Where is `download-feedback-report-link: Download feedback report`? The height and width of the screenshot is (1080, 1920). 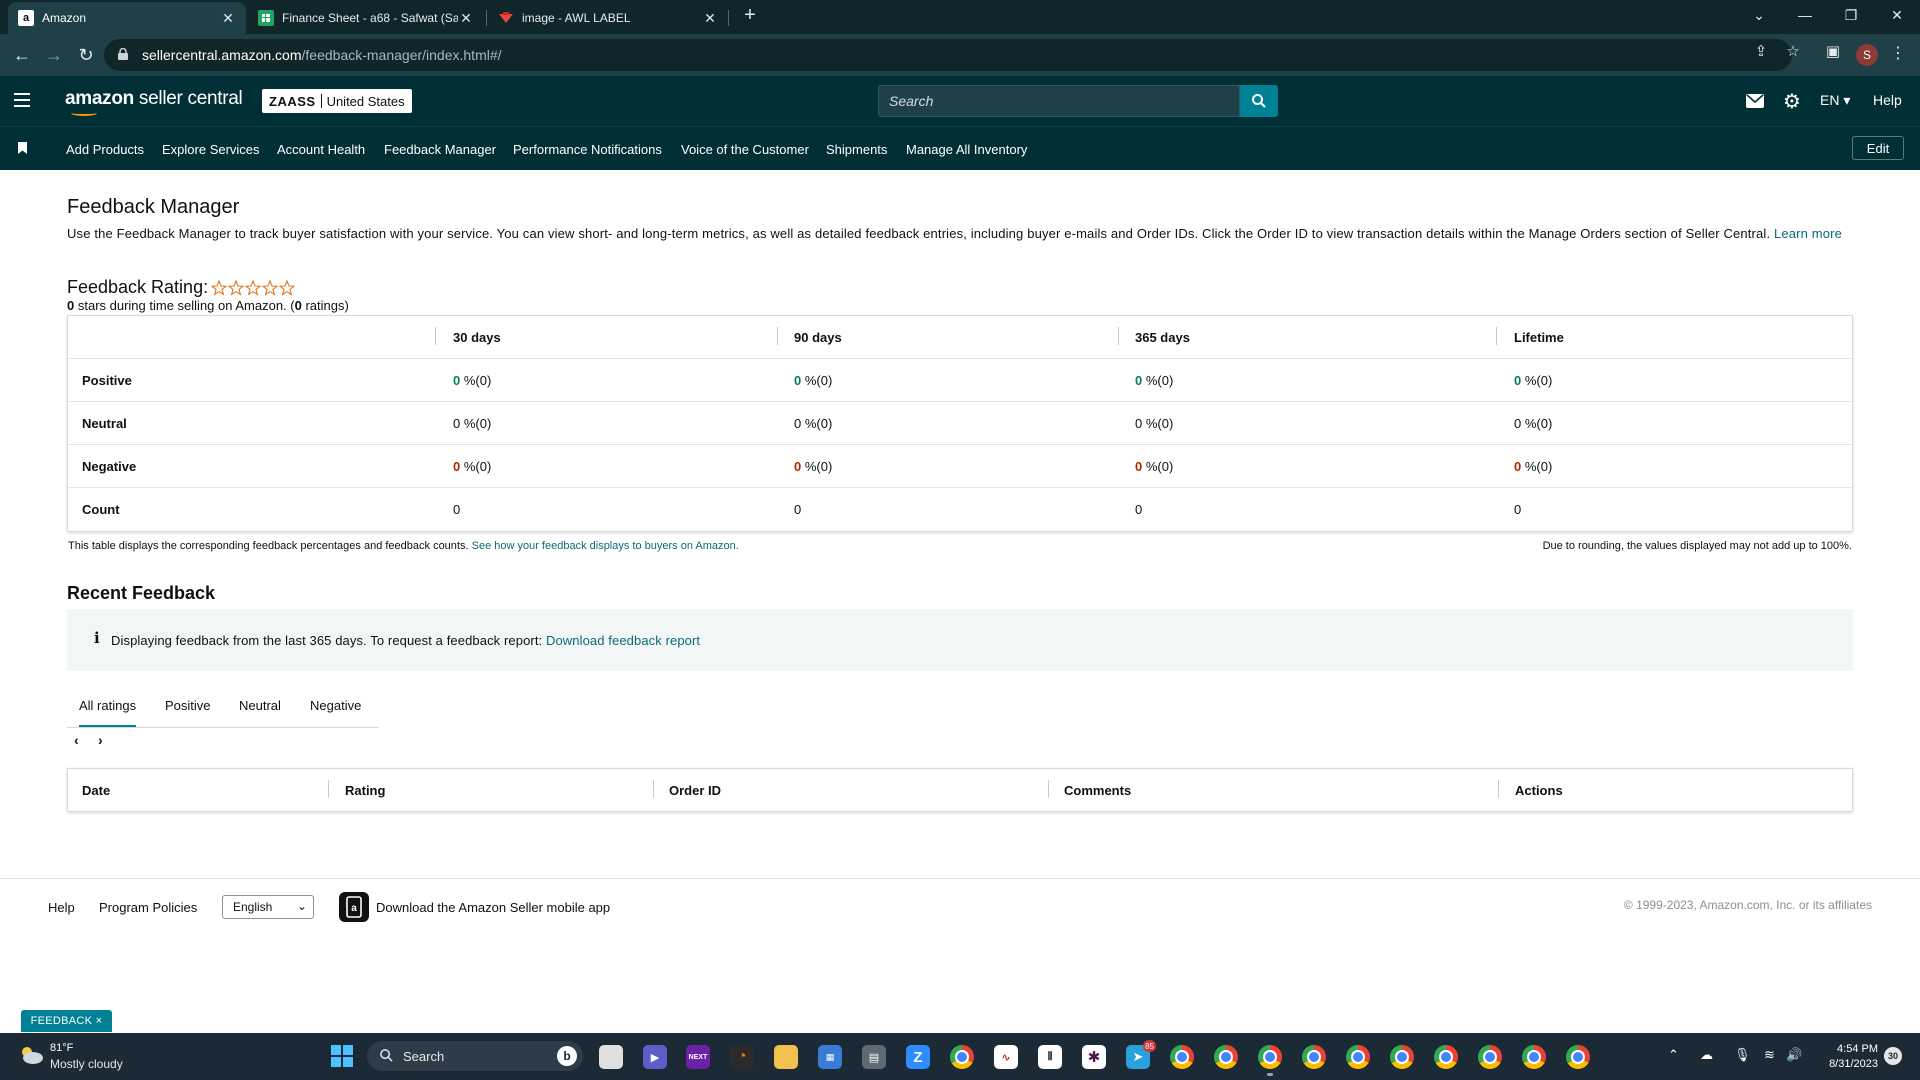
download-feedback-report-link: Download feedback report is located at coordinates (623, 640).